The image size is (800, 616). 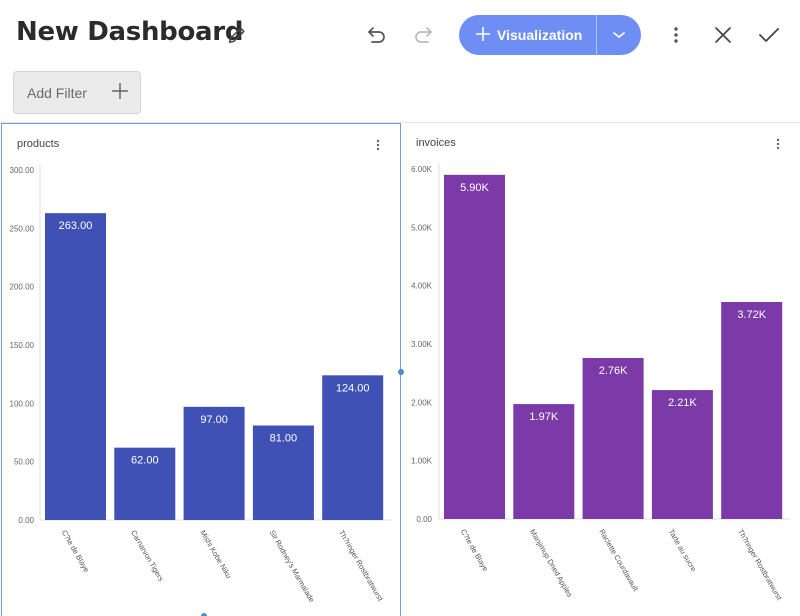 What do you see at coordinates (423, 35) in the screenshot?
I see `redo-icon` at bounding box center [423, 35].